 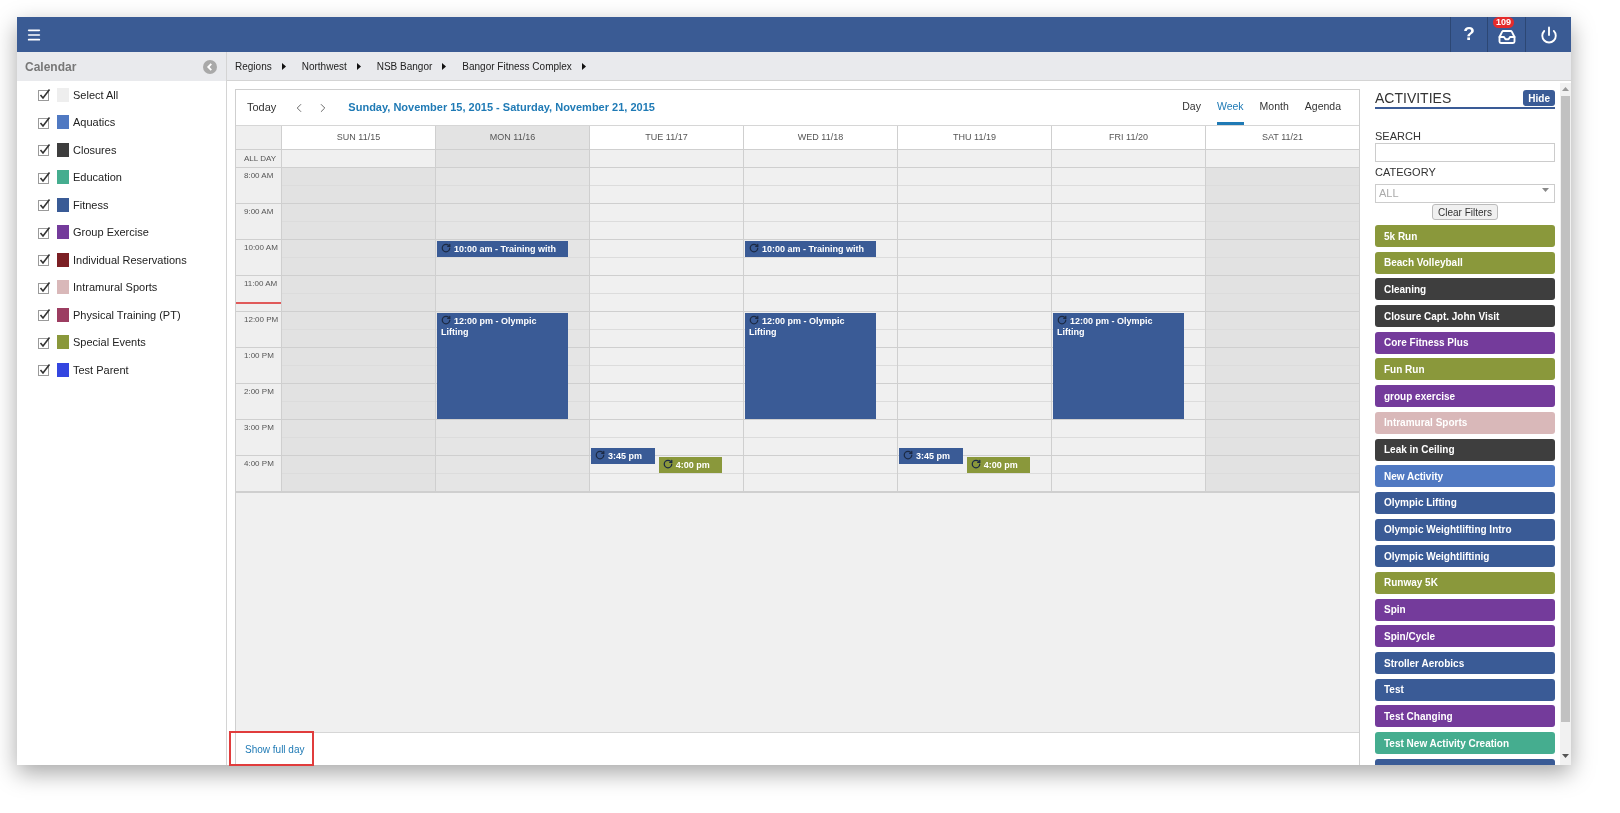 What do you see at coordinates (94, 122) in the screenshot?
I see `category-label: Aquatics` at bounding box center [94, 122].